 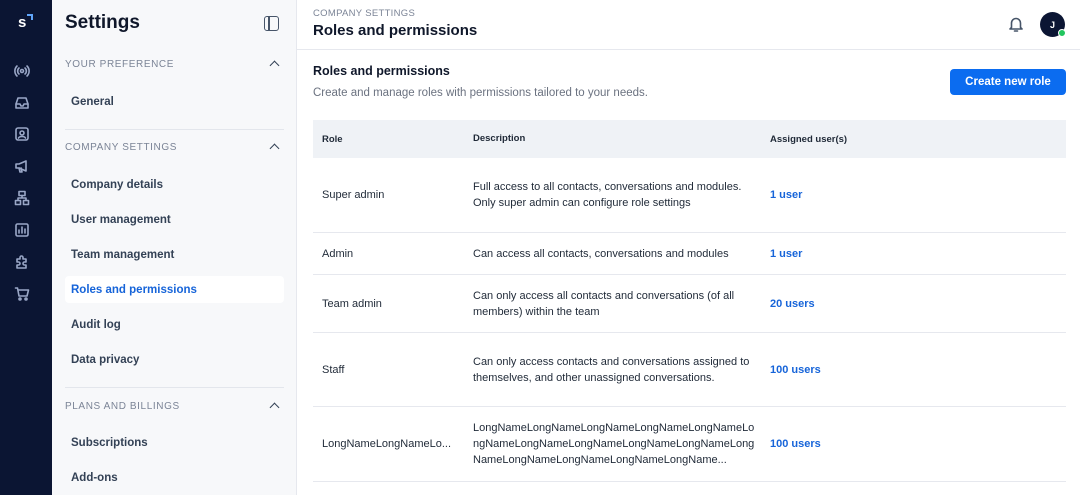 What do you see at coordinates (22, 230) in the screenshot?
I see `analytics-icon` at bounding box center [22, 230].